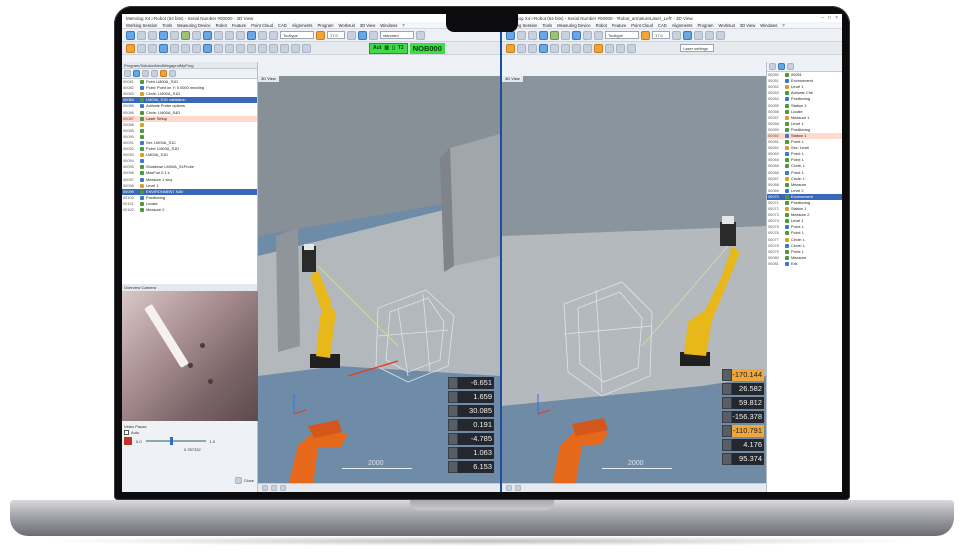 This screenshot has height=552, width=964. What do you see at coordinates (185, 48) in the screenshot?
I see `zoom-icon` at bounding box center [185, 48].